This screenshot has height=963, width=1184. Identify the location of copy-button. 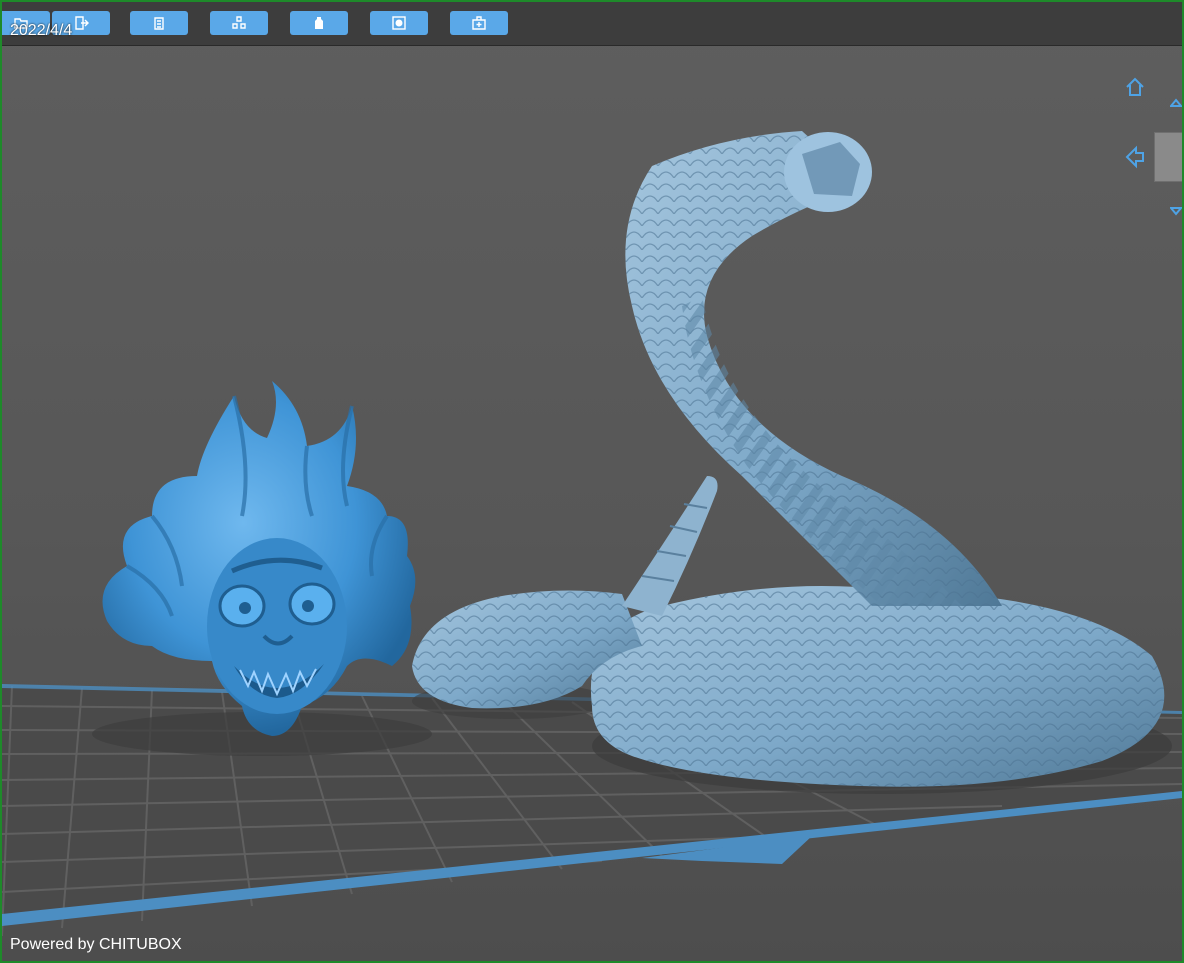
(159, 23).